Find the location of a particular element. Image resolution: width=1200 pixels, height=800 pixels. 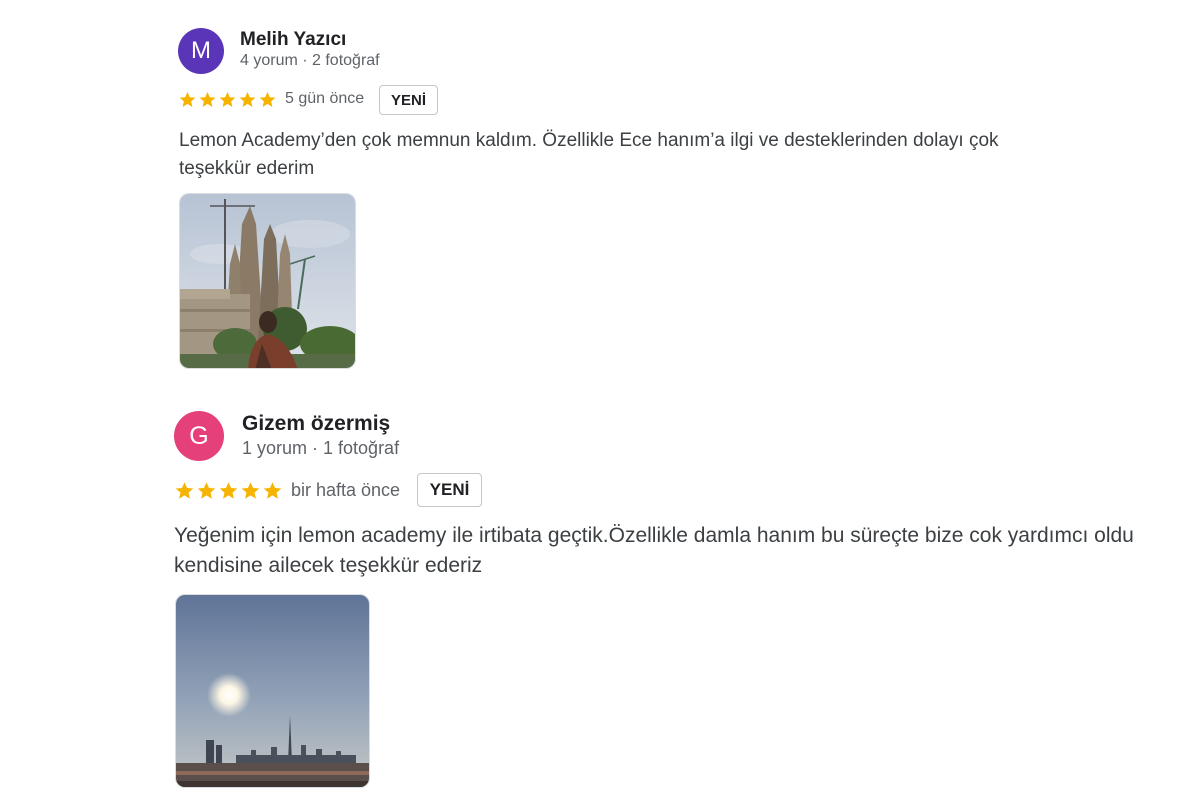

reviewer-avatar: G is located at coordinates (199, 436).